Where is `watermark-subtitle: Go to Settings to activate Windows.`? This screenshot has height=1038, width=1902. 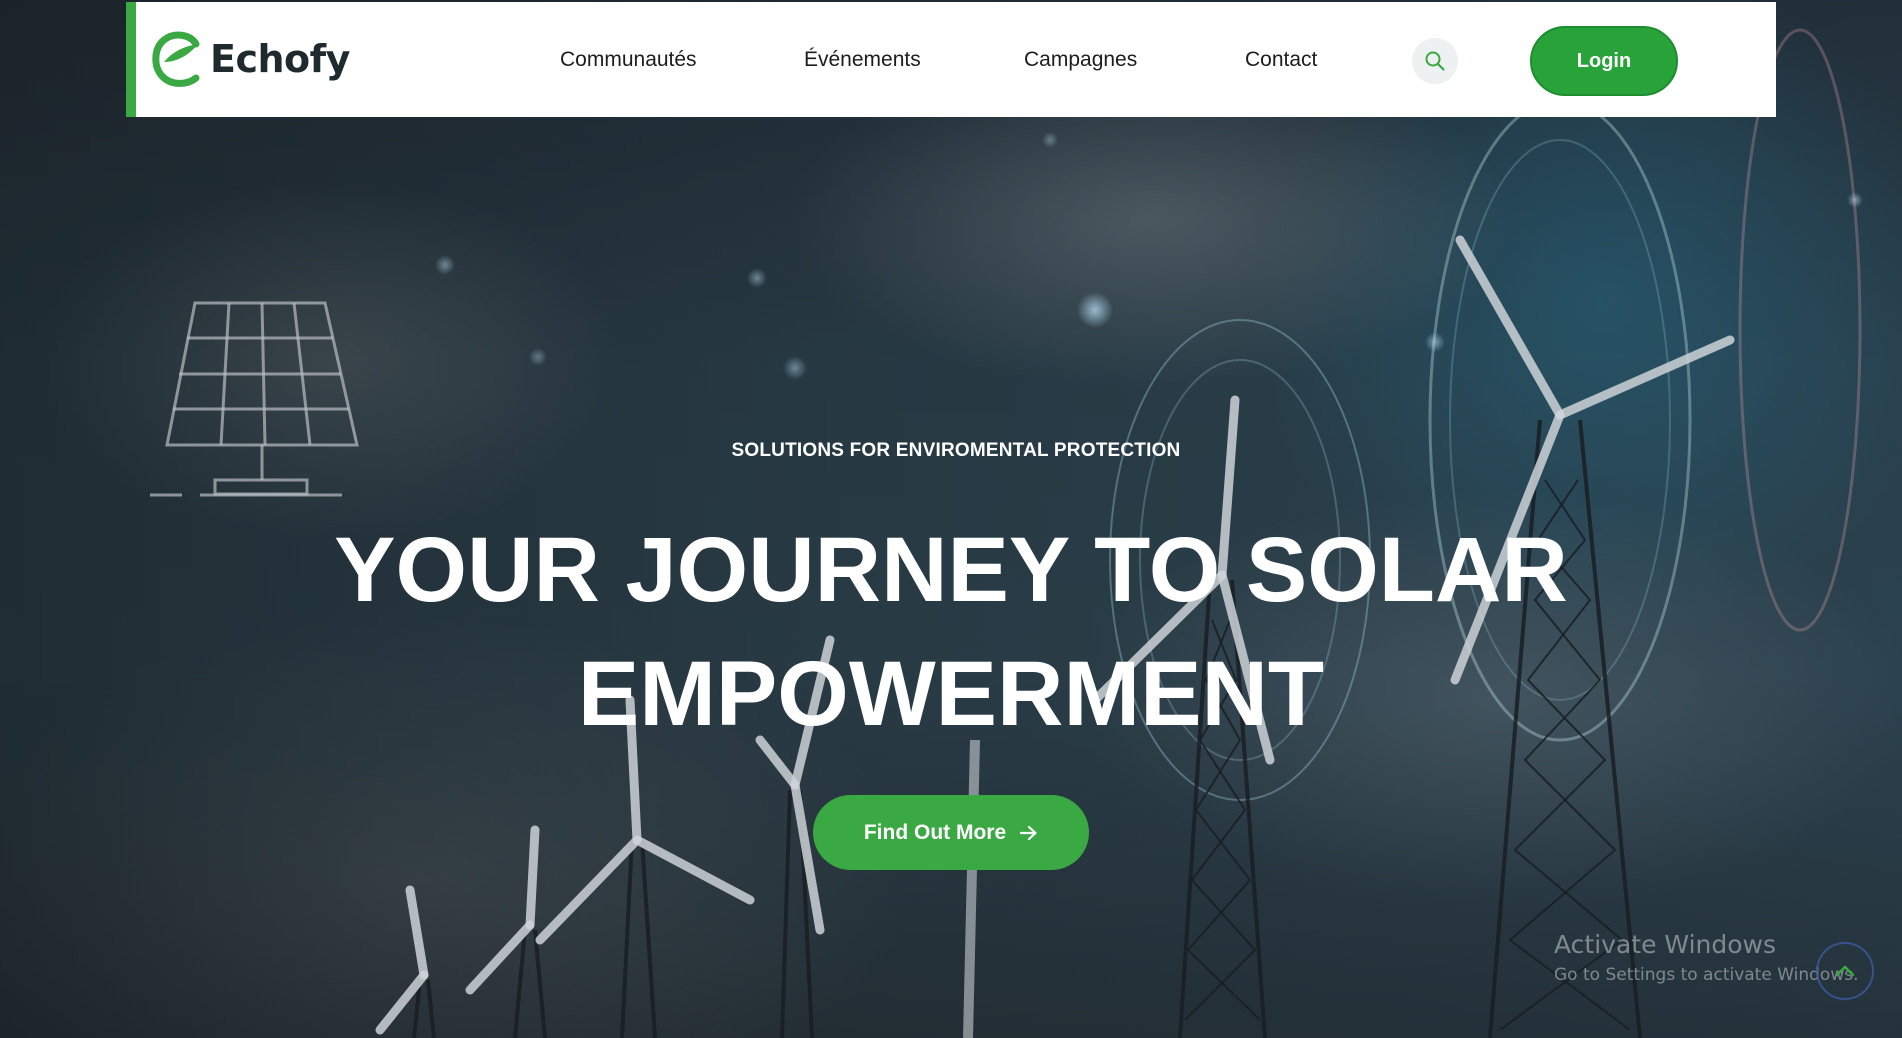
watermark-subtitle: Go to Settings to activate Windows. is located at coordinates (1706, 975).